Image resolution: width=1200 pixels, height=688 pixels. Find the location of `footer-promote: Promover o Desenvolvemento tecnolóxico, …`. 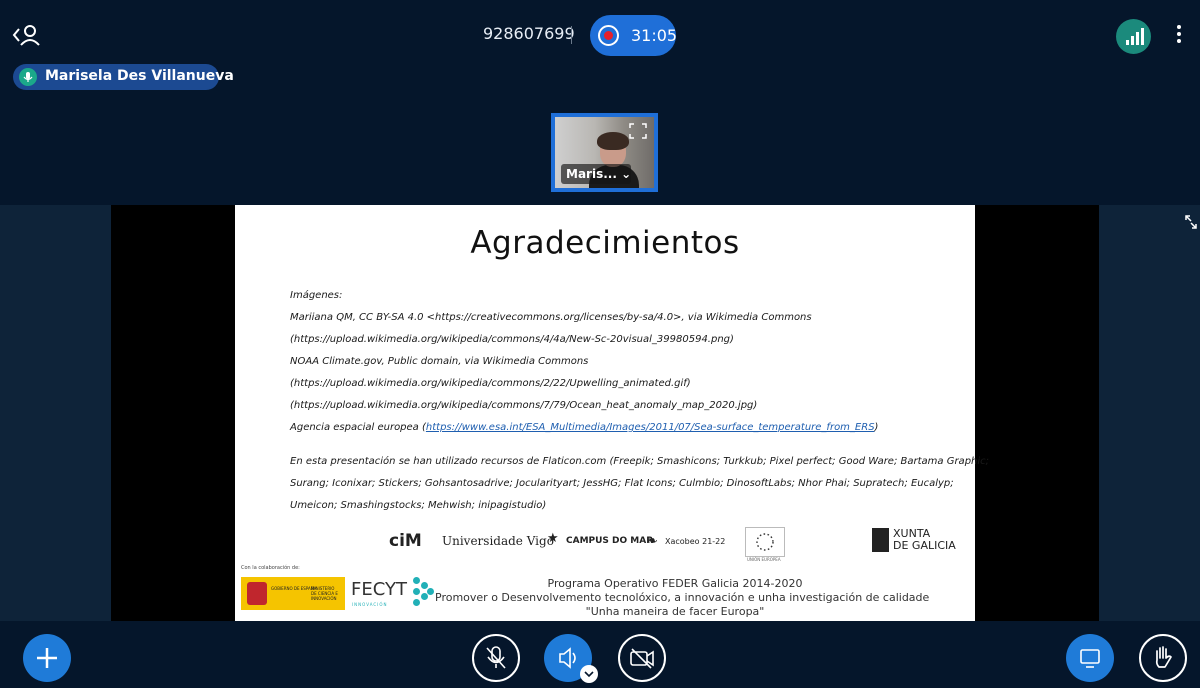

footer-promote: Promover o Desenvolvemento tecnolóxico, … is located at coordinates (682, 597).